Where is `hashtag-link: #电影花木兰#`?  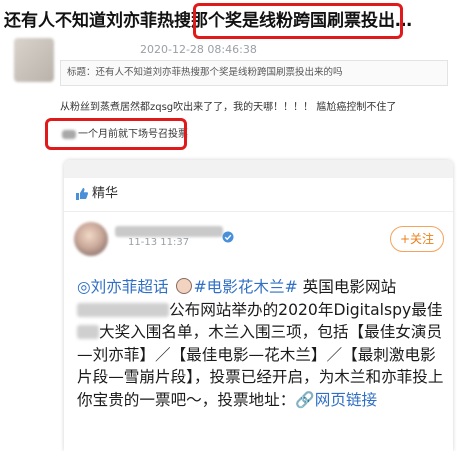
hashtag-link: #电影花木兰# is located at coordinates (246, 287).